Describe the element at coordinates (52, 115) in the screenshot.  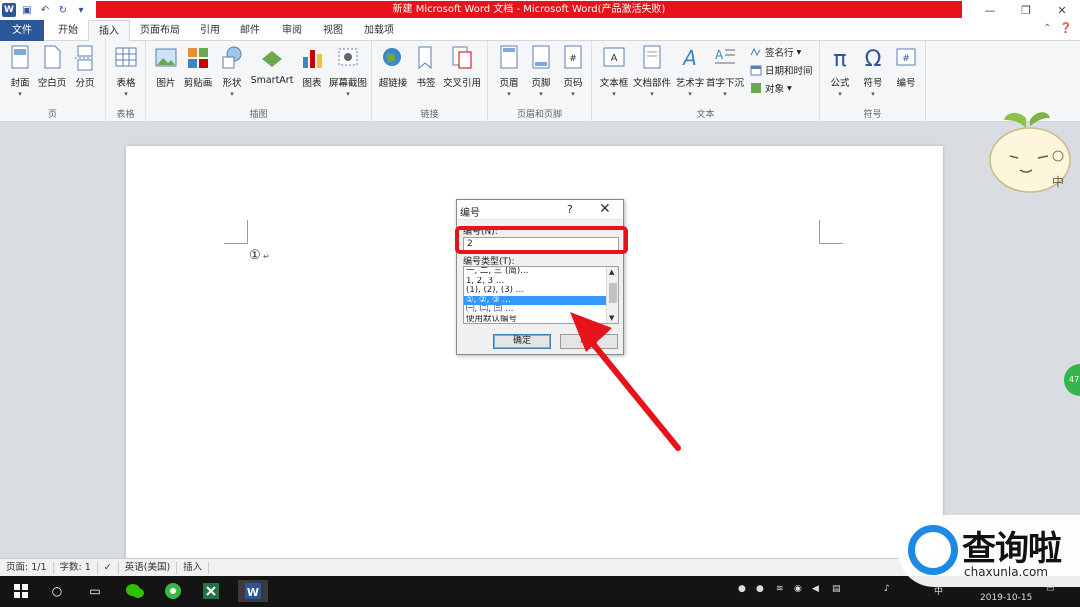
I see `group-label: 页` at that location.